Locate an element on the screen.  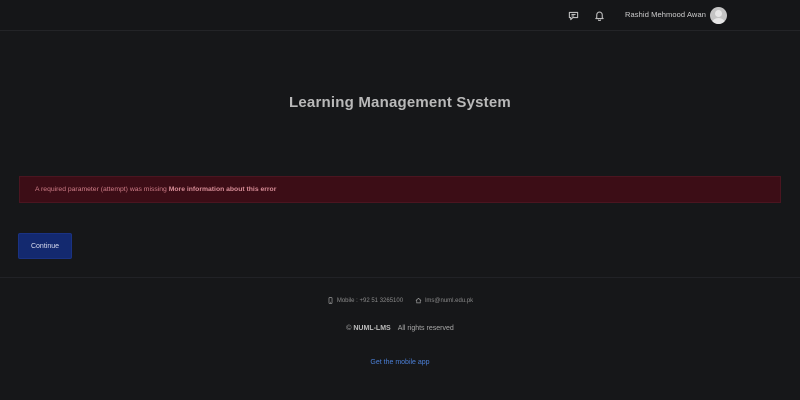
home-icon is located at coordinates (418, 300).